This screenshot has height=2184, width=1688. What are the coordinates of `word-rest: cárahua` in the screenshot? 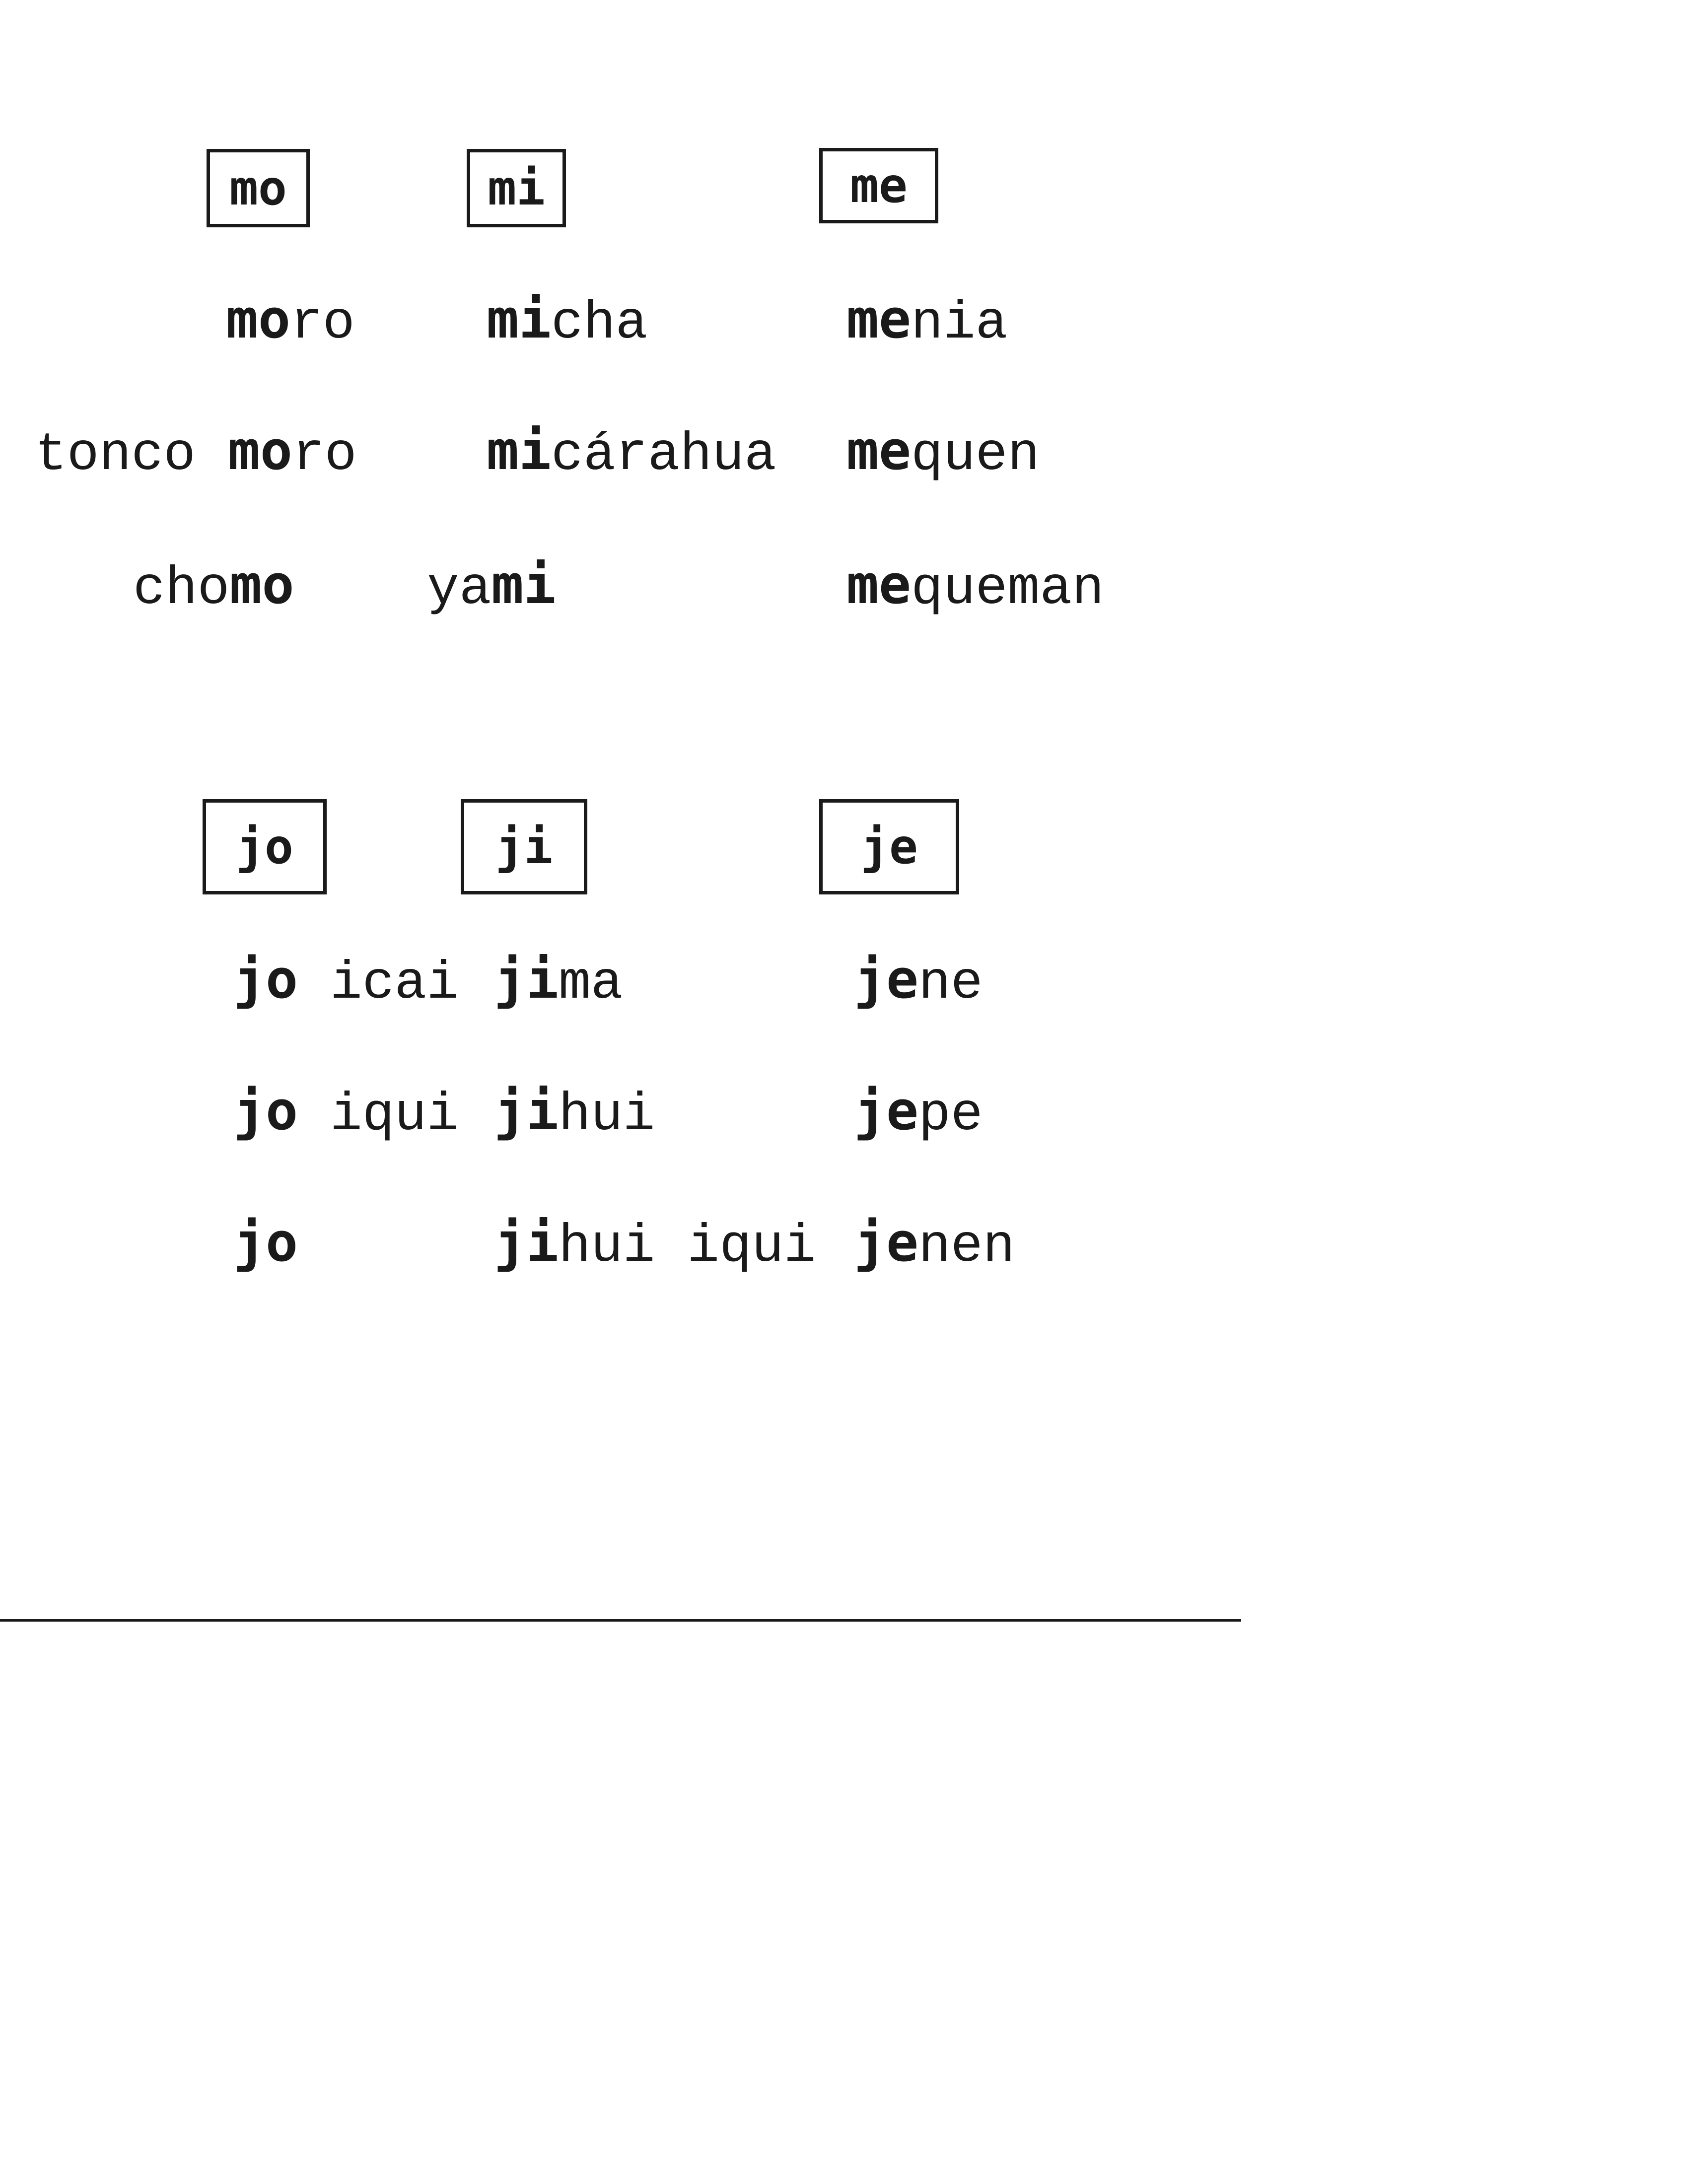 It's located at (663, 455).